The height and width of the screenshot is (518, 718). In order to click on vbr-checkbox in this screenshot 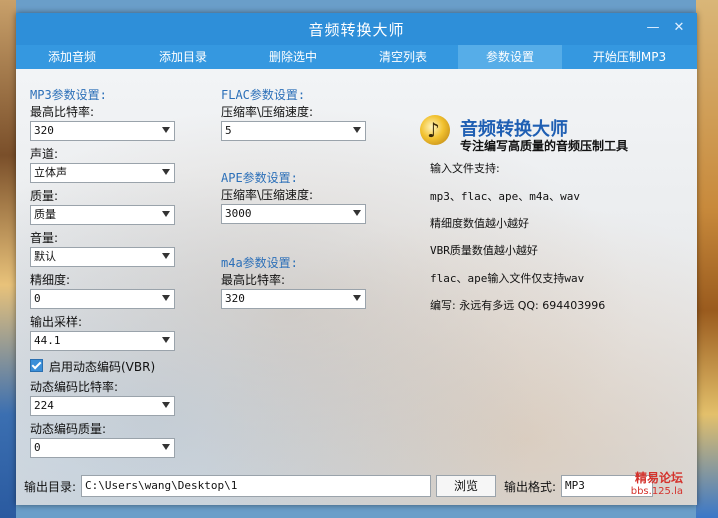, I will do `click(36, 365)`.